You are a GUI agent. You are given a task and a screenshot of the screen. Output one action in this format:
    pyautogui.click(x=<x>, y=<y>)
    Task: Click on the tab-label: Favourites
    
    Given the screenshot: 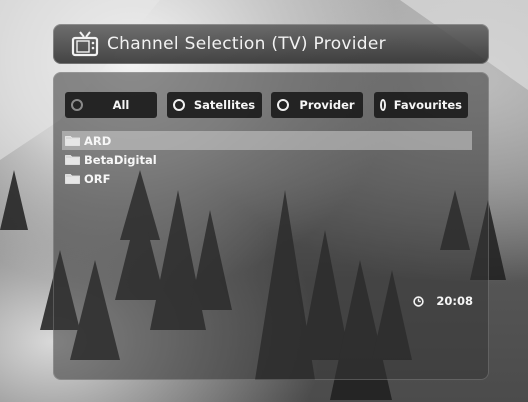 What is the action you would take?
    pyautogui.click(x=427, y=105)
    